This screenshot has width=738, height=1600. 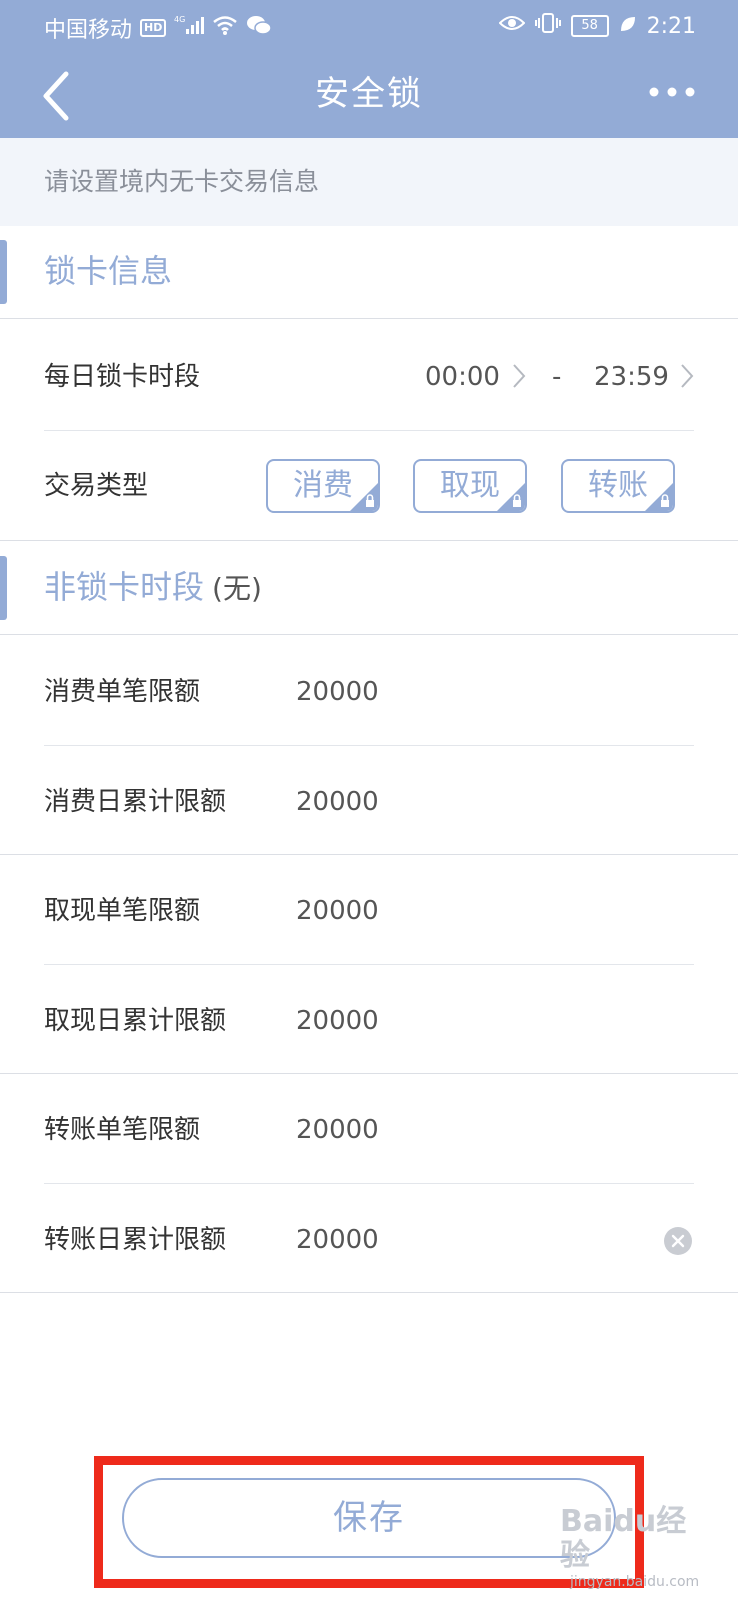 I want to click on more-dots-icon, so click(x=672, y=92).